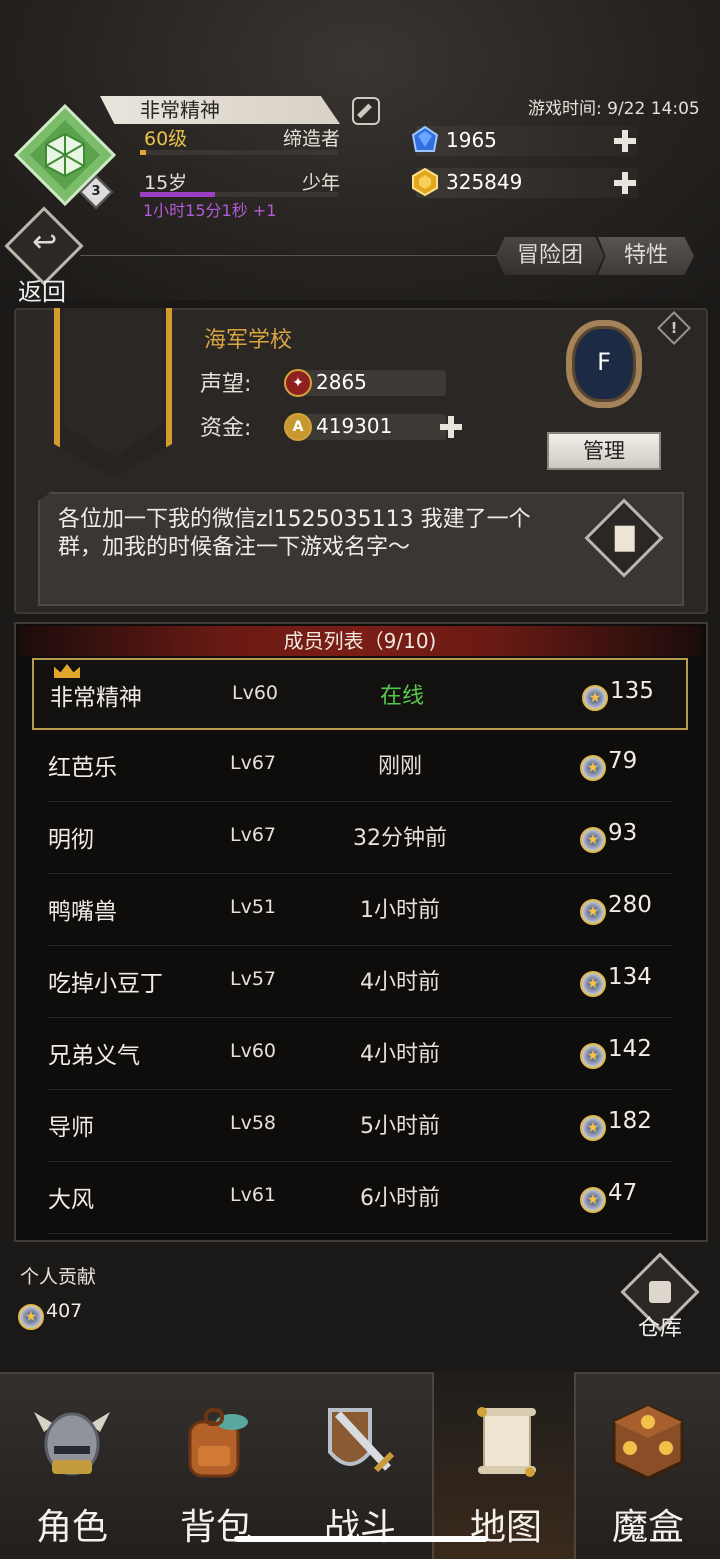 This screenshot has height=1559, width=720. I want to click on tab-traits: 特性, so click(646, 256).